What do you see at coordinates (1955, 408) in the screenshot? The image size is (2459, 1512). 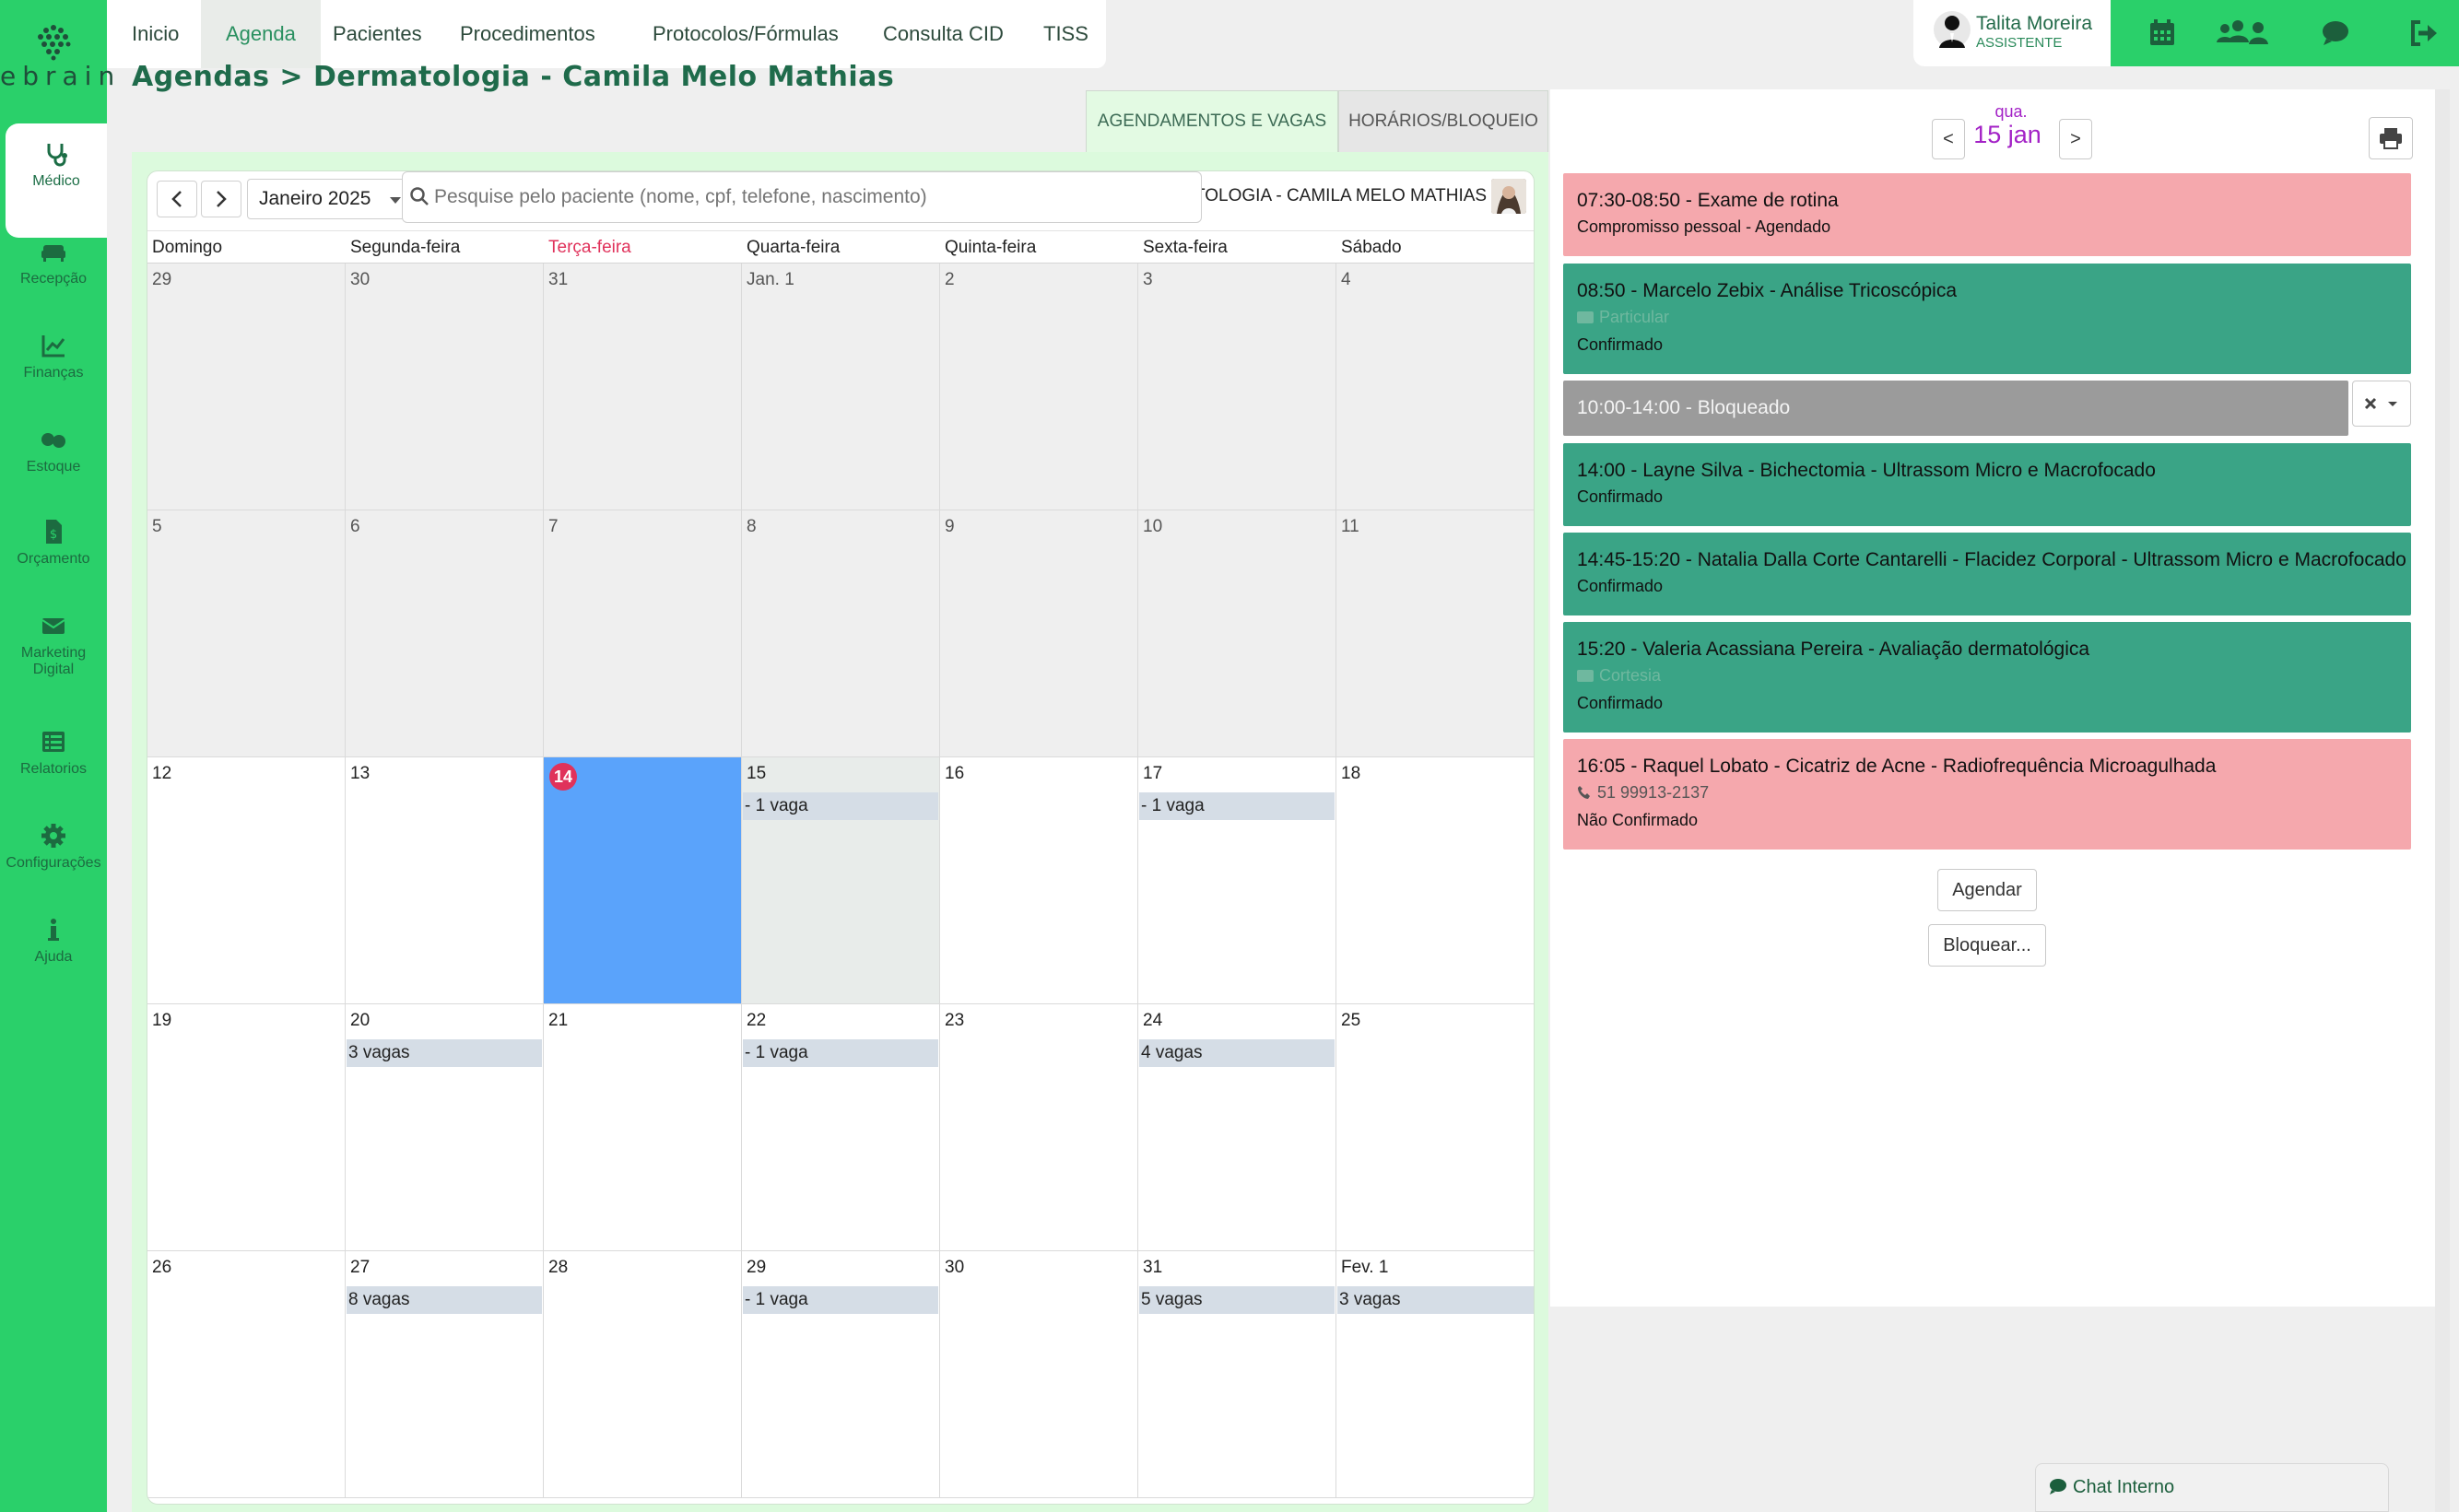 I see `blocked-slot: 10:00-14:00 - Bloqueado` at bounding box center [1955, 408].